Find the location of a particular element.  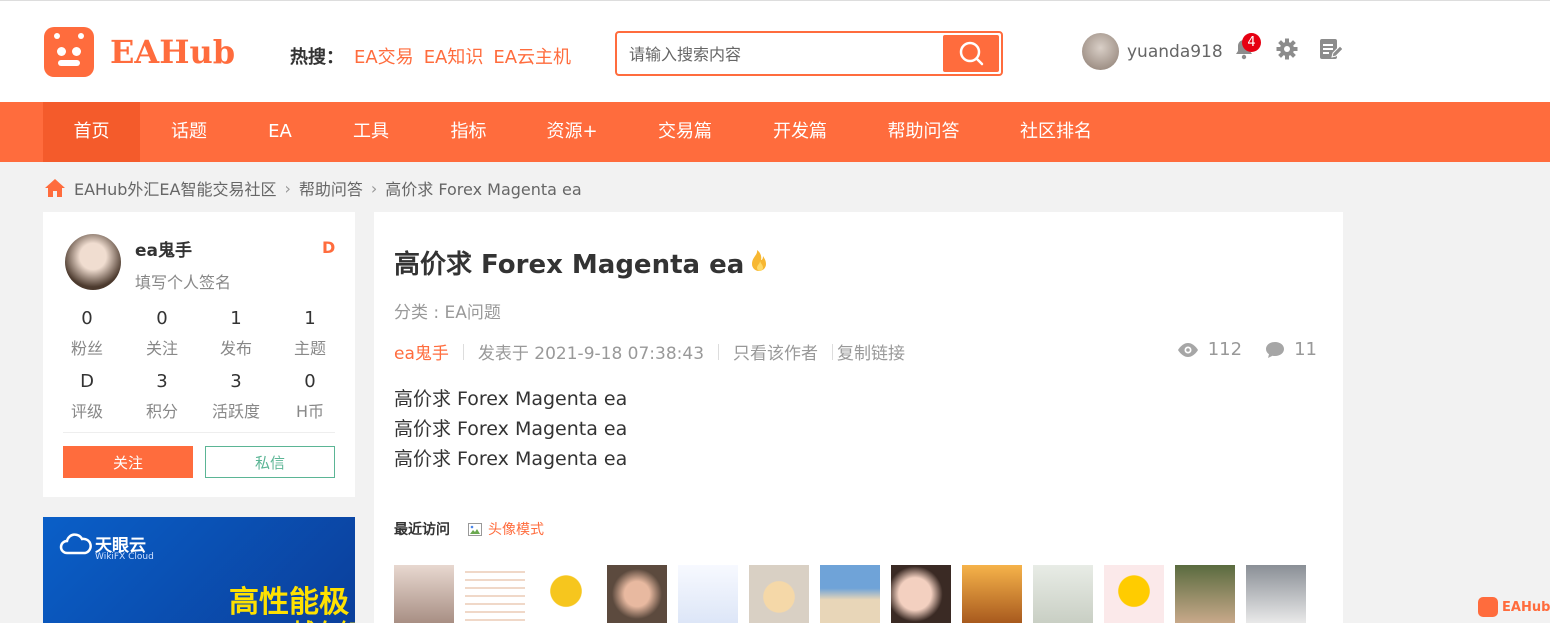

search-input is located at coordinates (784, 54).